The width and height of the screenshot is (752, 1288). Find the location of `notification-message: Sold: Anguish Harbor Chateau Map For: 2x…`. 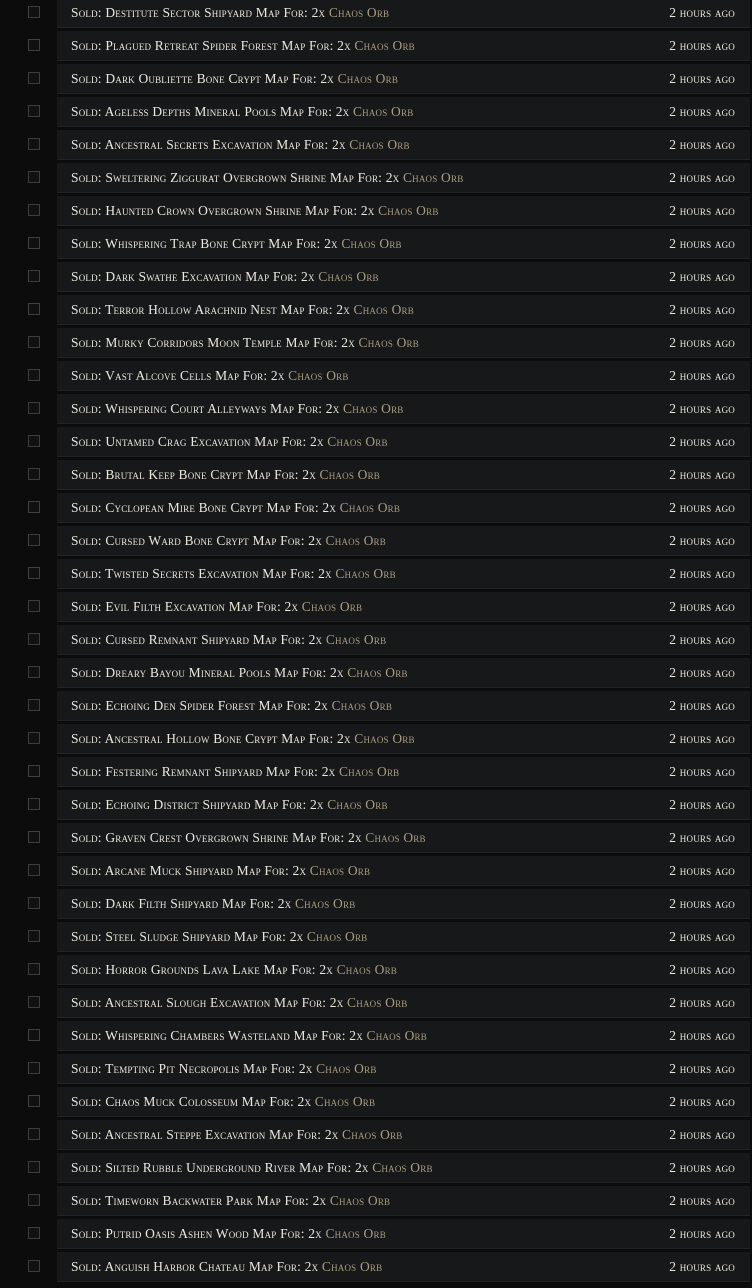

notification-message: Sold: Anguish Harbor Chateau Map For: 2x… is located at coordinates (226, 1266).